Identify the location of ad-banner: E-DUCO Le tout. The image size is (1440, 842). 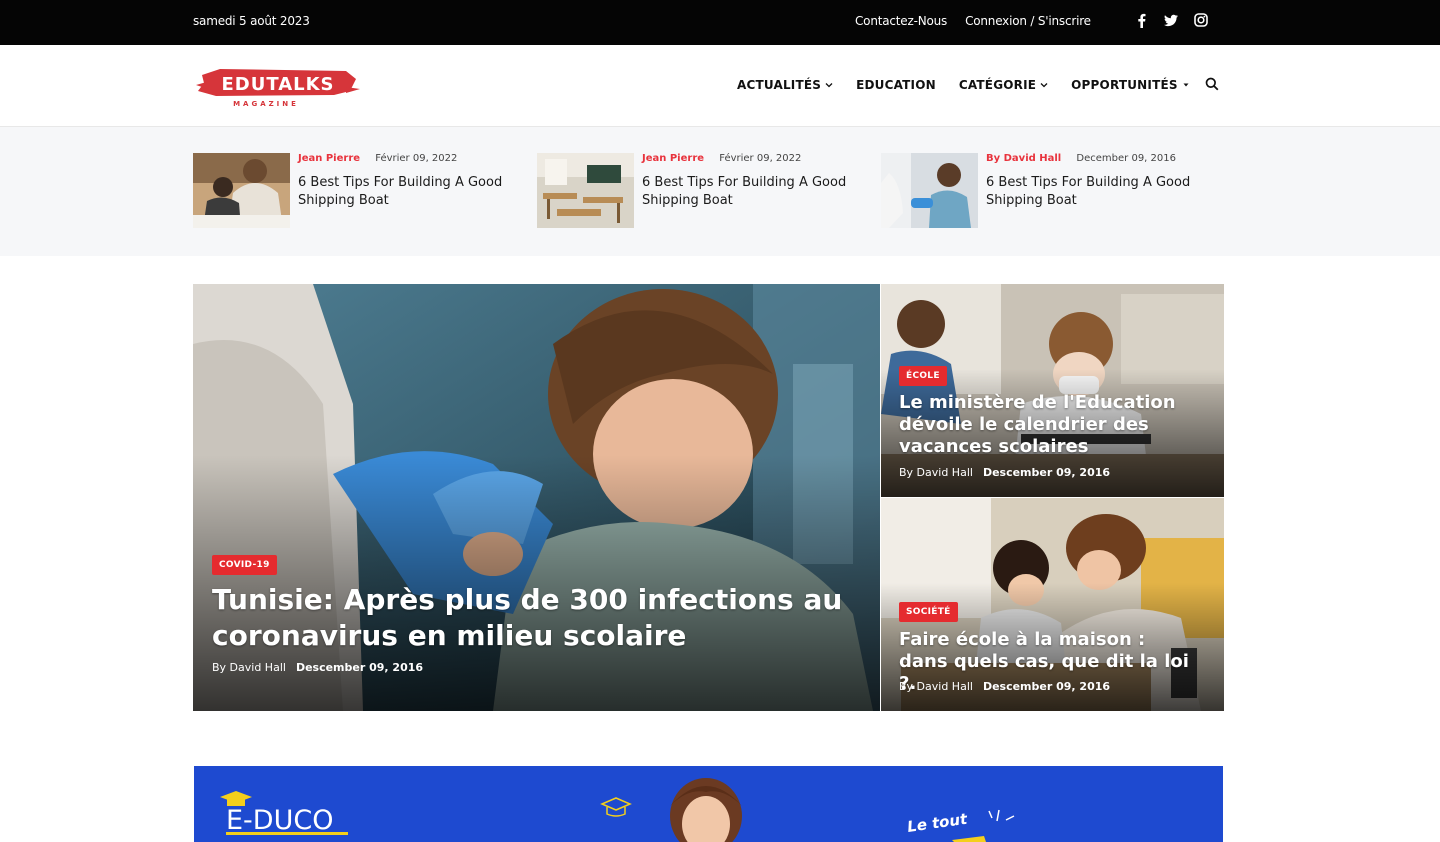
(708, 804).